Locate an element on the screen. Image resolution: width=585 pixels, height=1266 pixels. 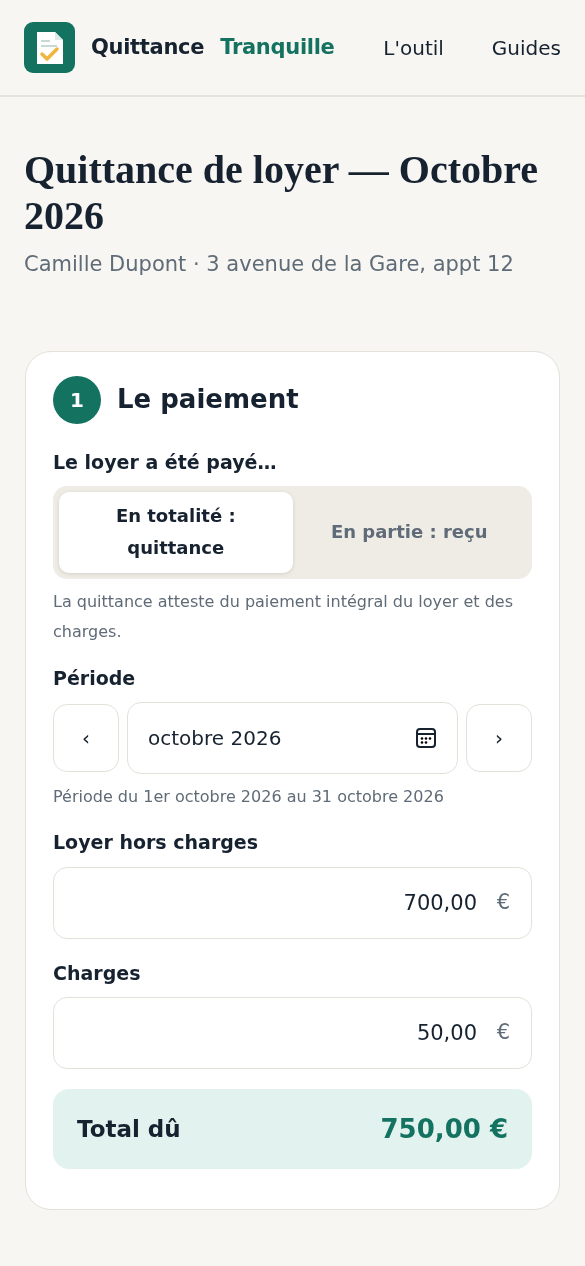
total-label: Total dû is located at coordinates (129, 1130).